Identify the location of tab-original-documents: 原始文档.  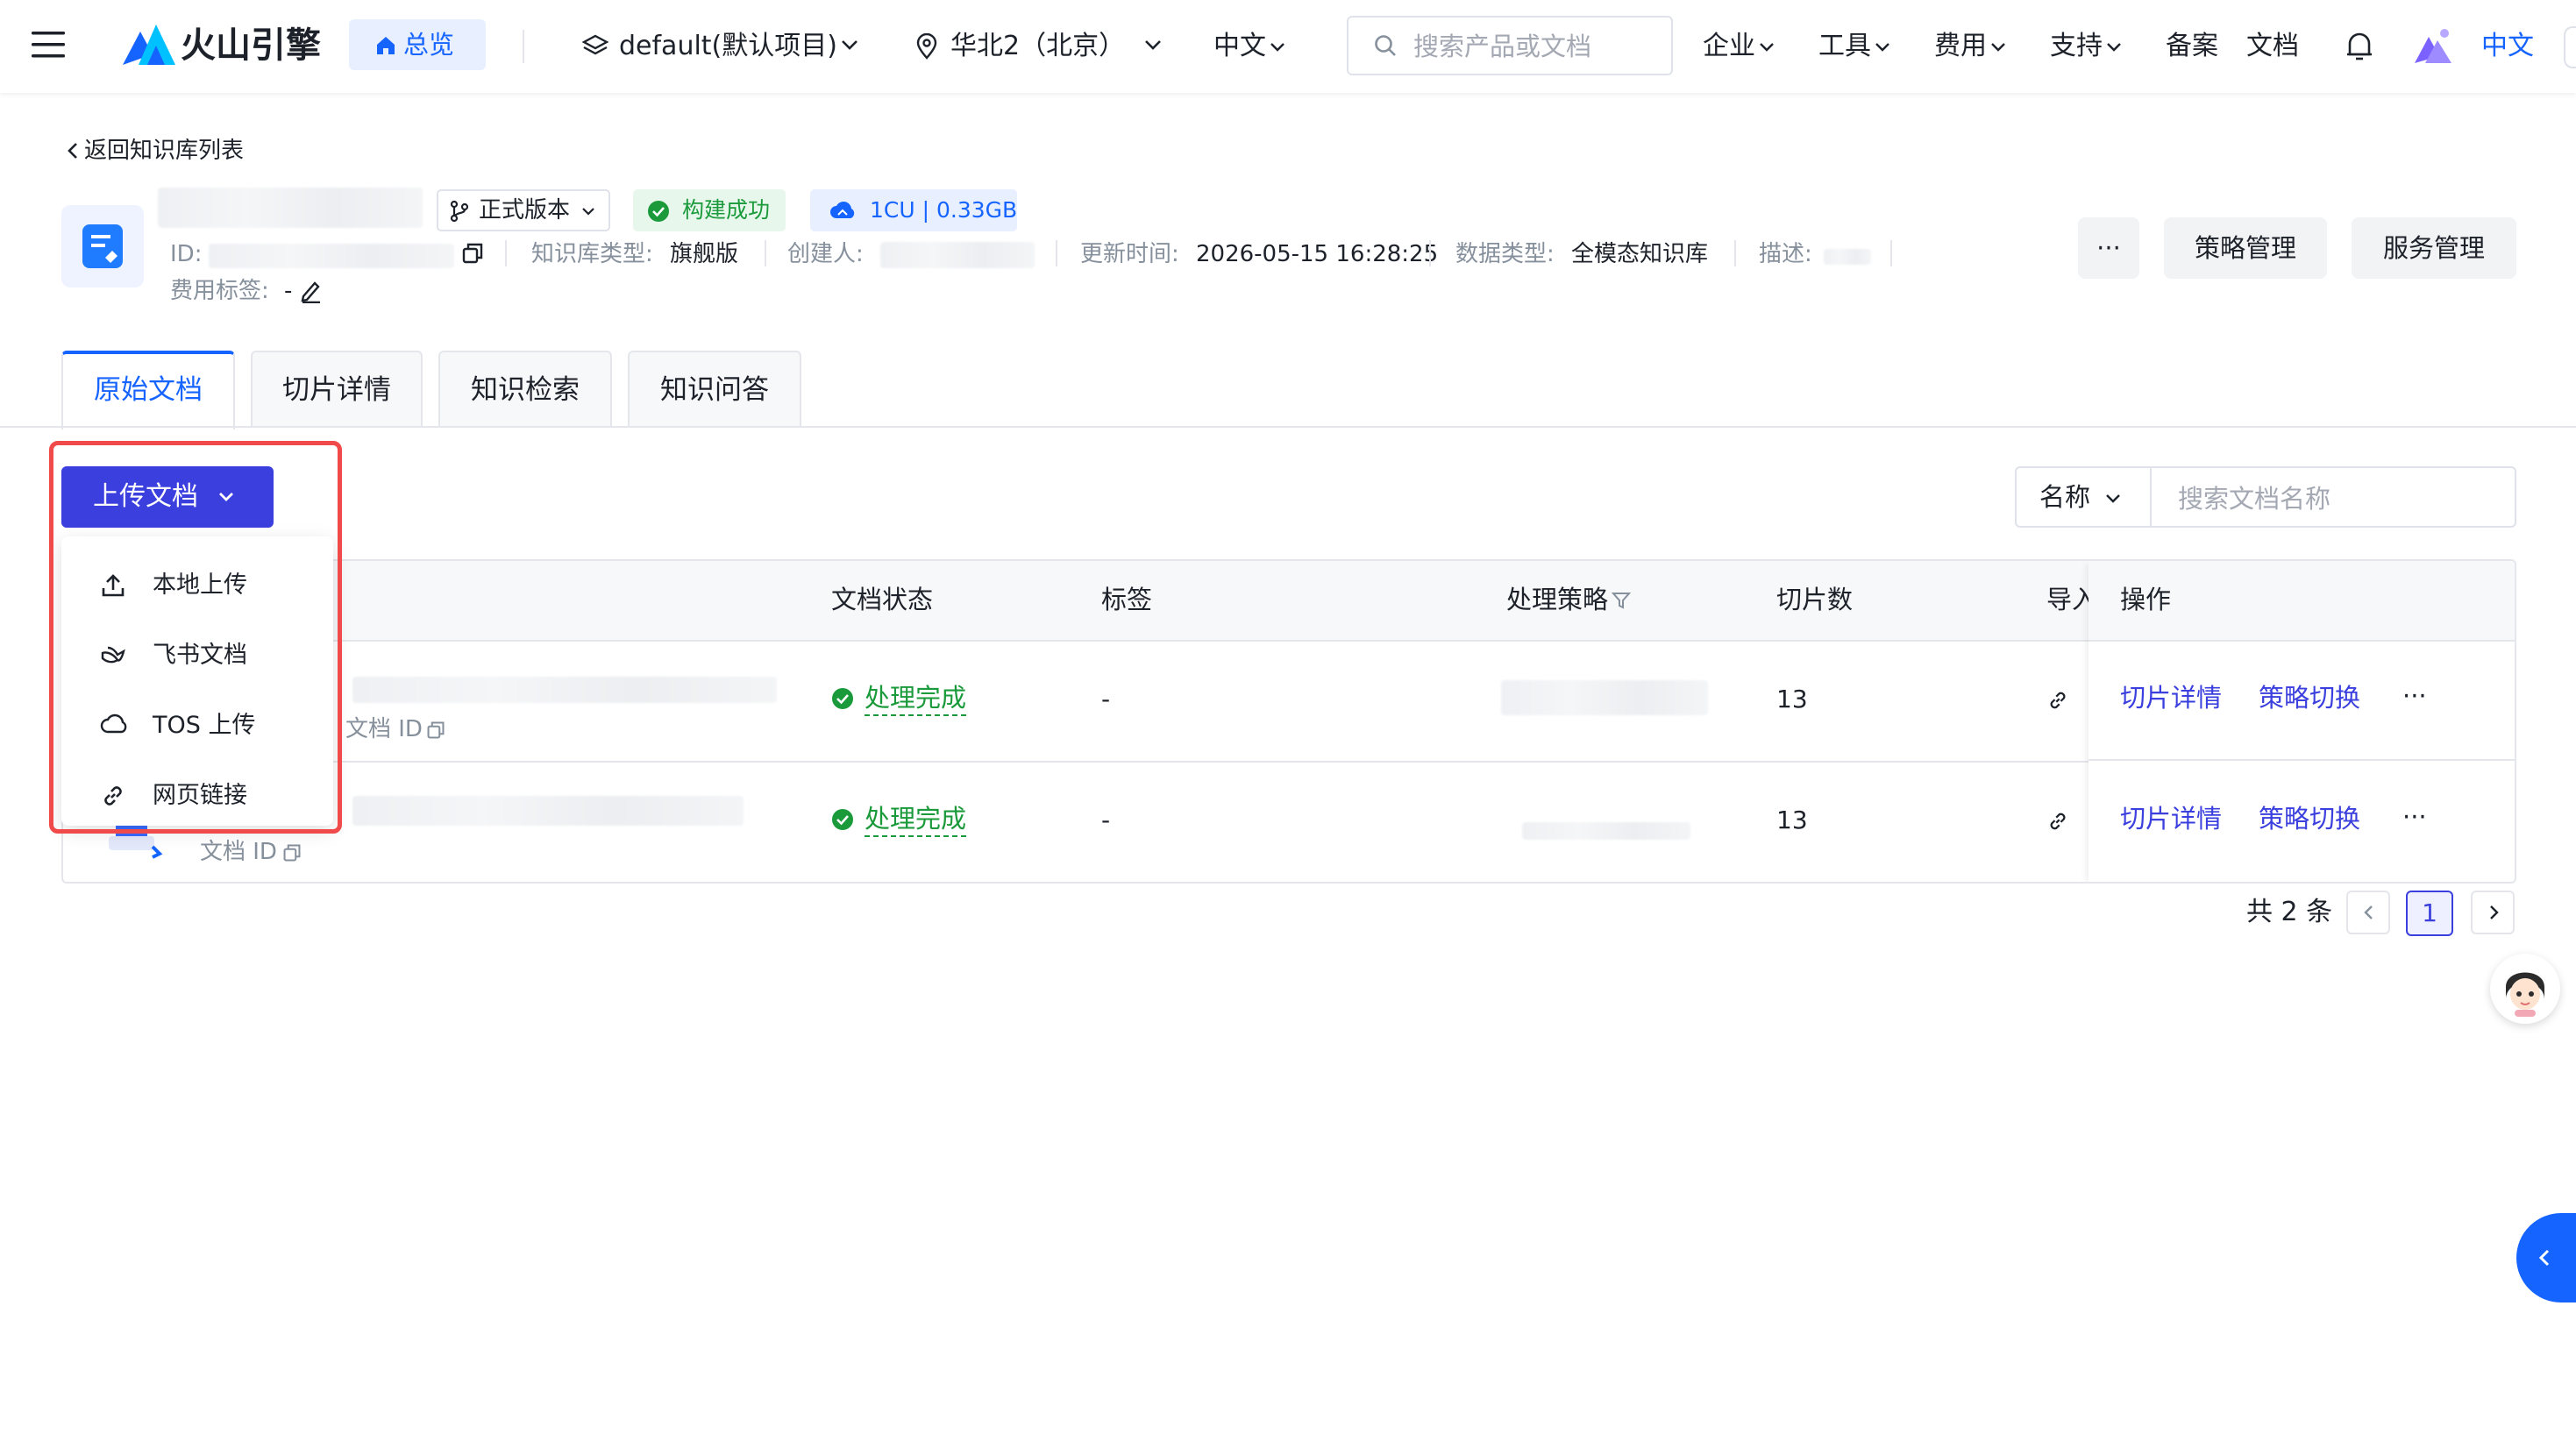
(148, 390).